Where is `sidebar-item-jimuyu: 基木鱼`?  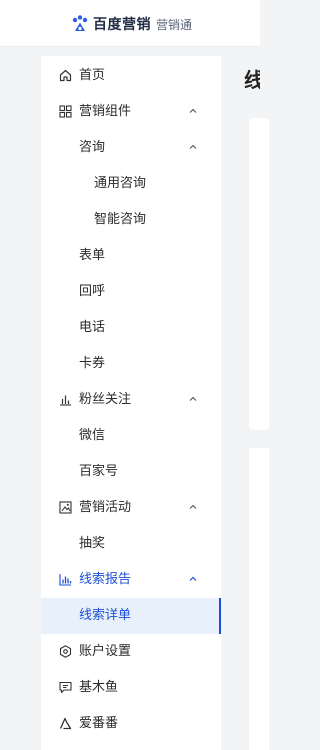
sidebar-item-jimuyu: 基木鱼 is located at coordinates (131, 688).